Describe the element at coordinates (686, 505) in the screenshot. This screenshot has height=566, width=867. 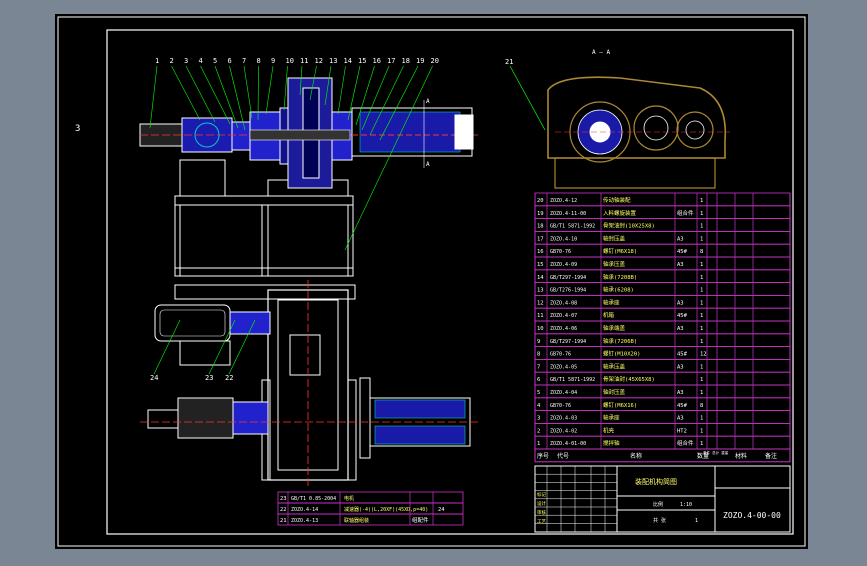
I see `svg-text: 1:10` at that location.